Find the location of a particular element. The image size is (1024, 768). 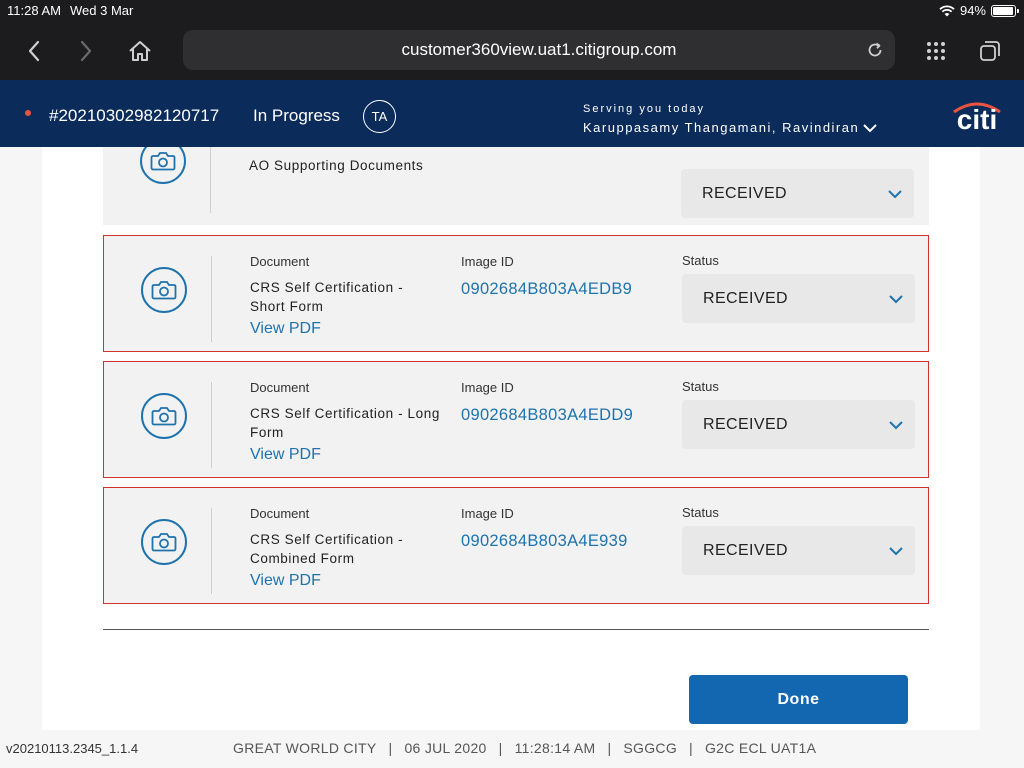

document-name: CRS Self Certification - Short Form is located at coordinates (352, 297).